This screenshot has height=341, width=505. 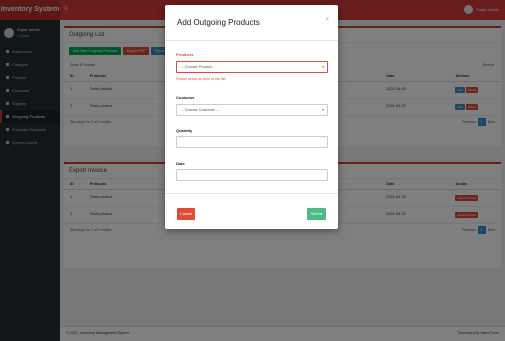 I want to click on submit-button: Submit, so click(x=316, y=214).